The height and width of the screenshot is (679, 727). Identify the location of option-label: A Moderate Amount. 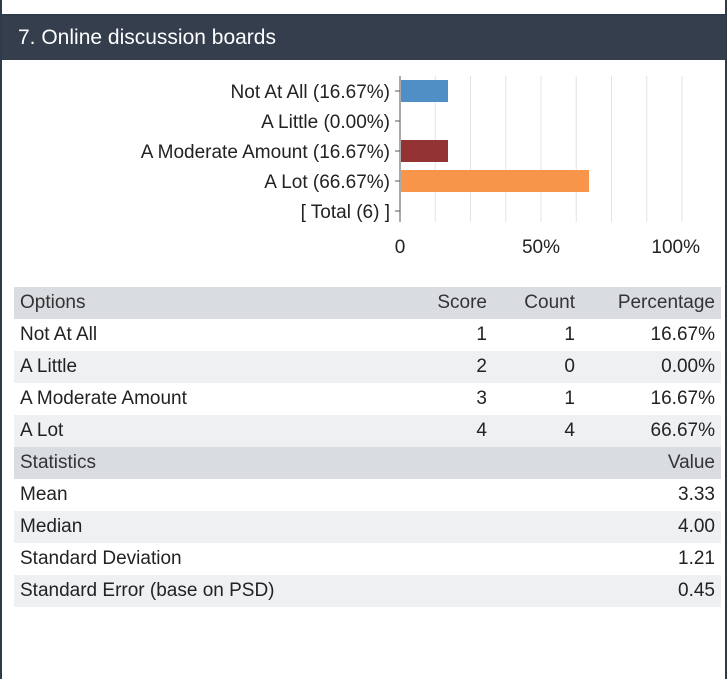
(205, 399).